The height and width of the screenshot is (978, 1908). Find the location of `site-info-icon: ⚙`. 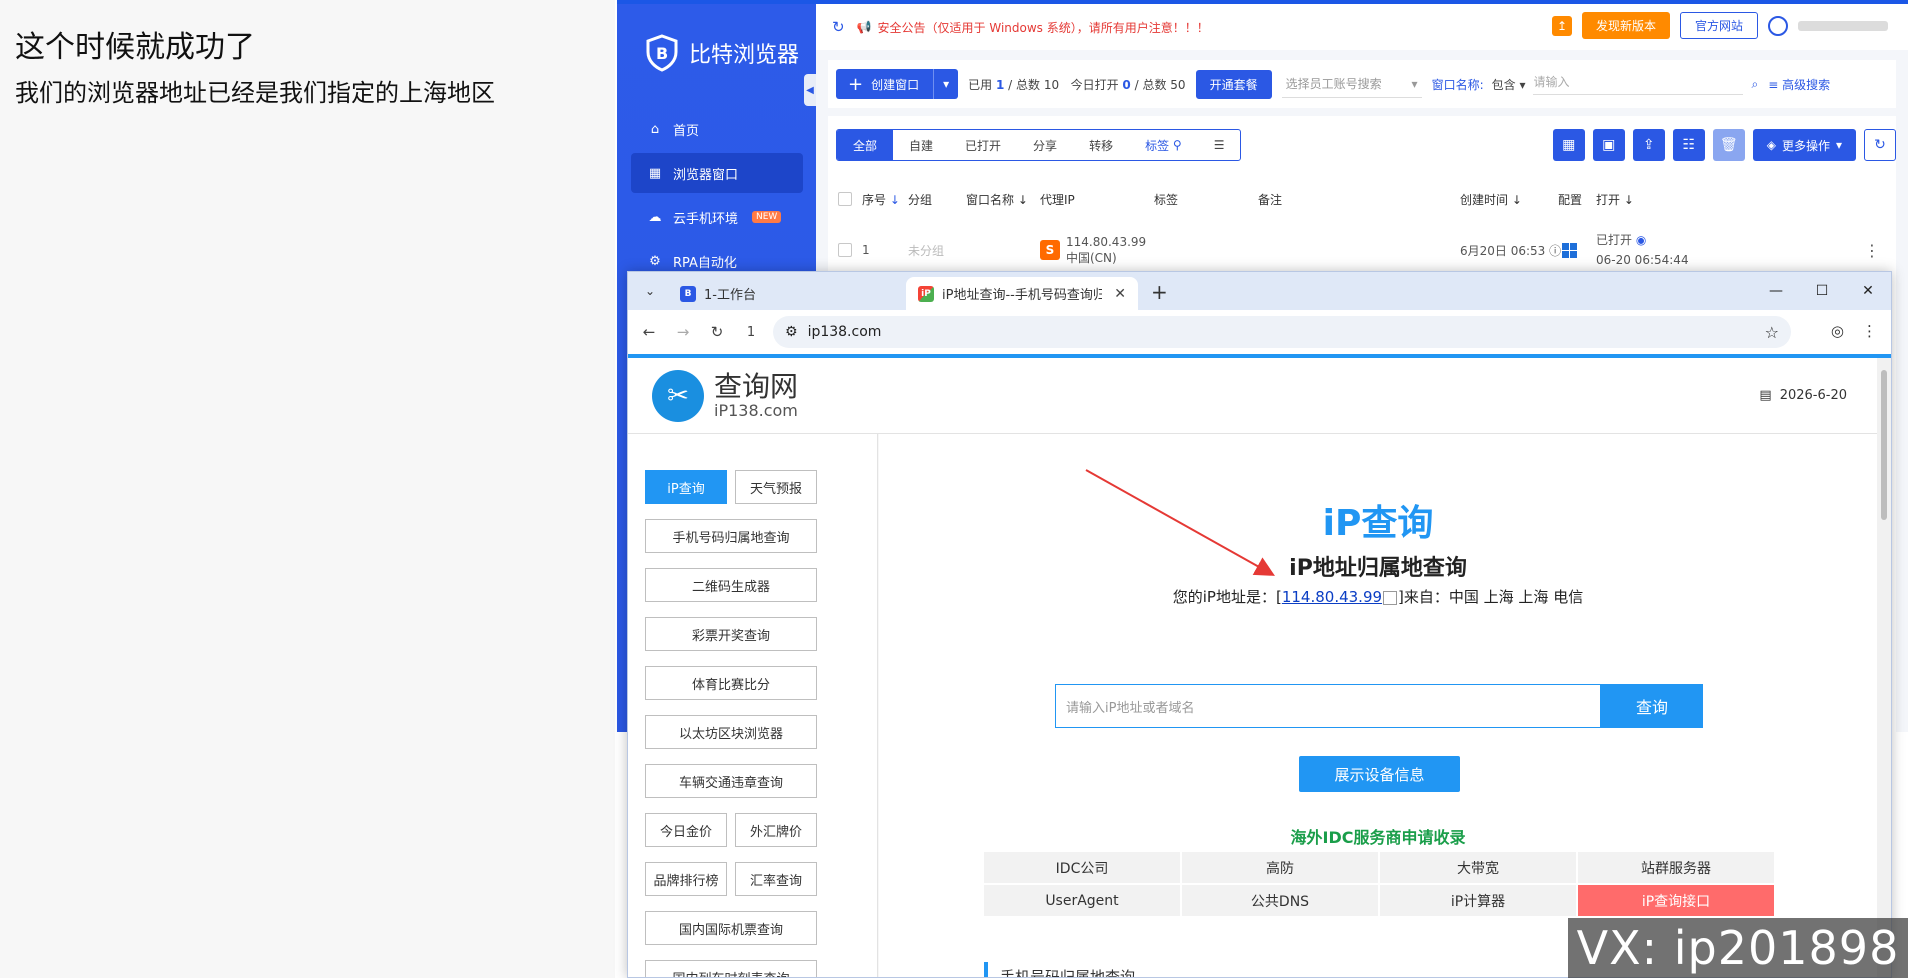

site-info-icon: ⚙ is located at coordinates (791, 332).